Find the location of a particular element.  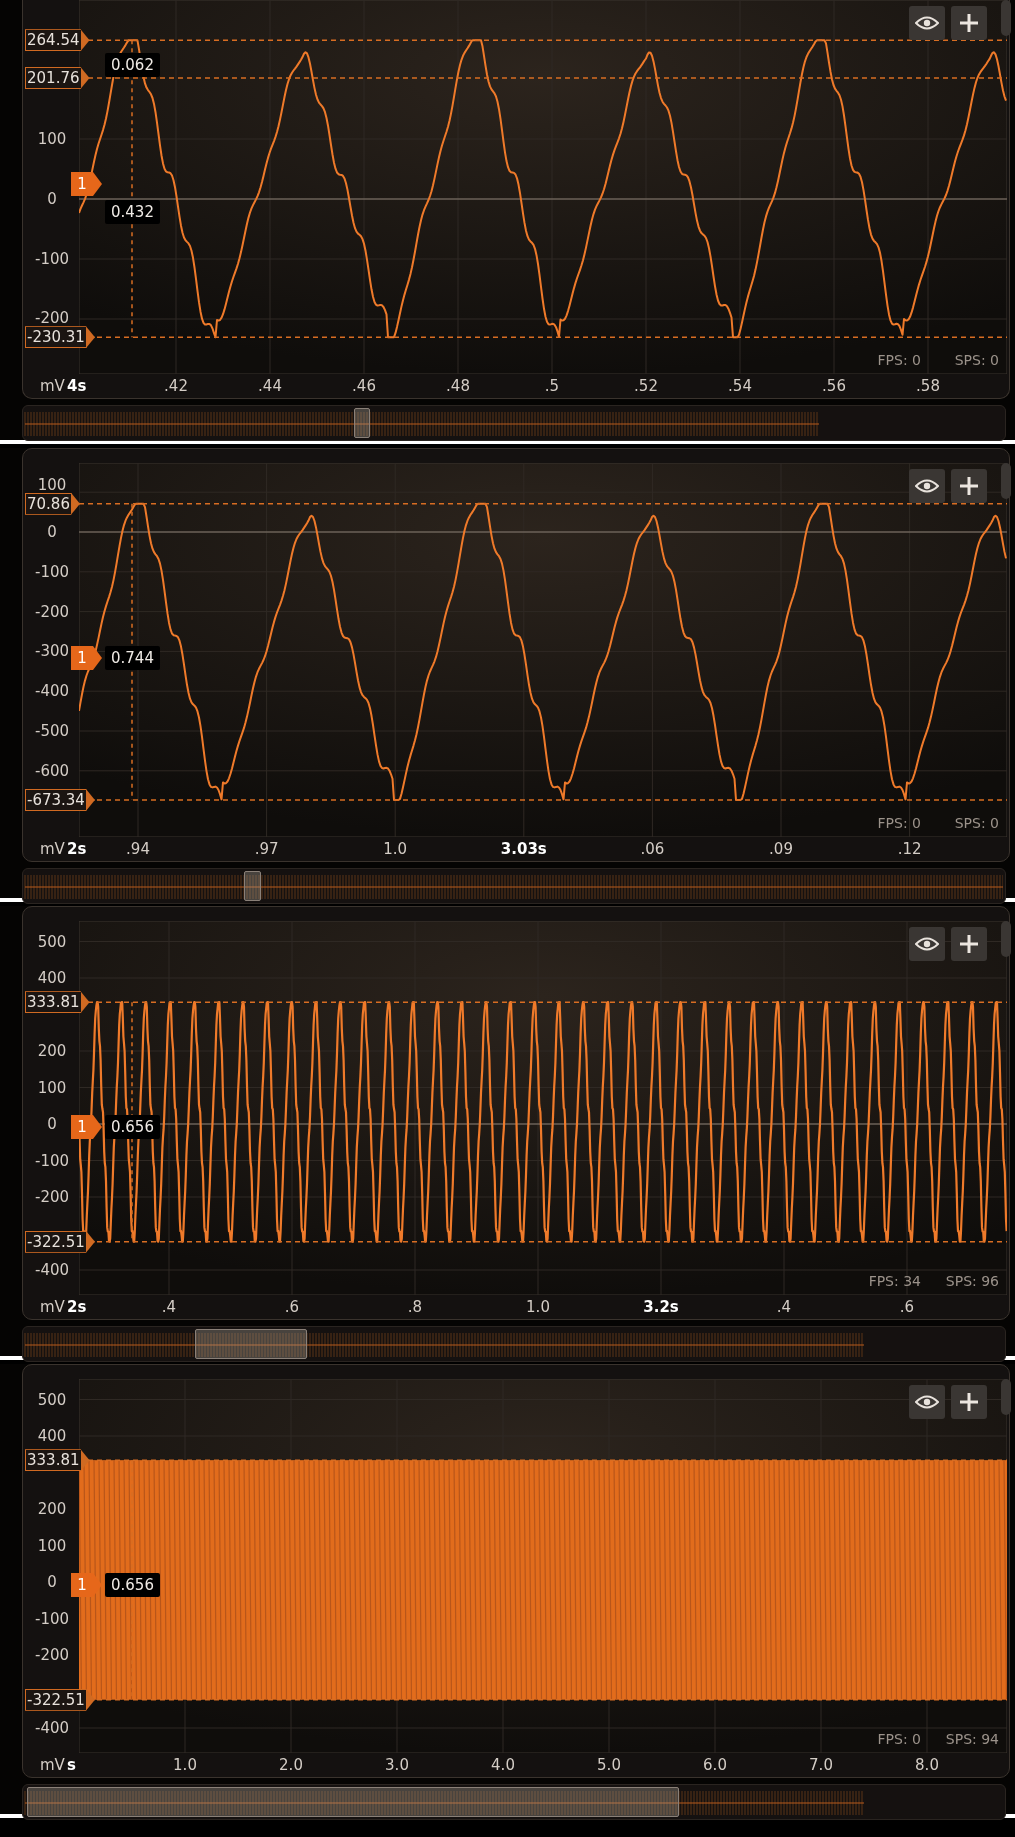

x-axis-label: .12 is located at coordinates (909, 849).